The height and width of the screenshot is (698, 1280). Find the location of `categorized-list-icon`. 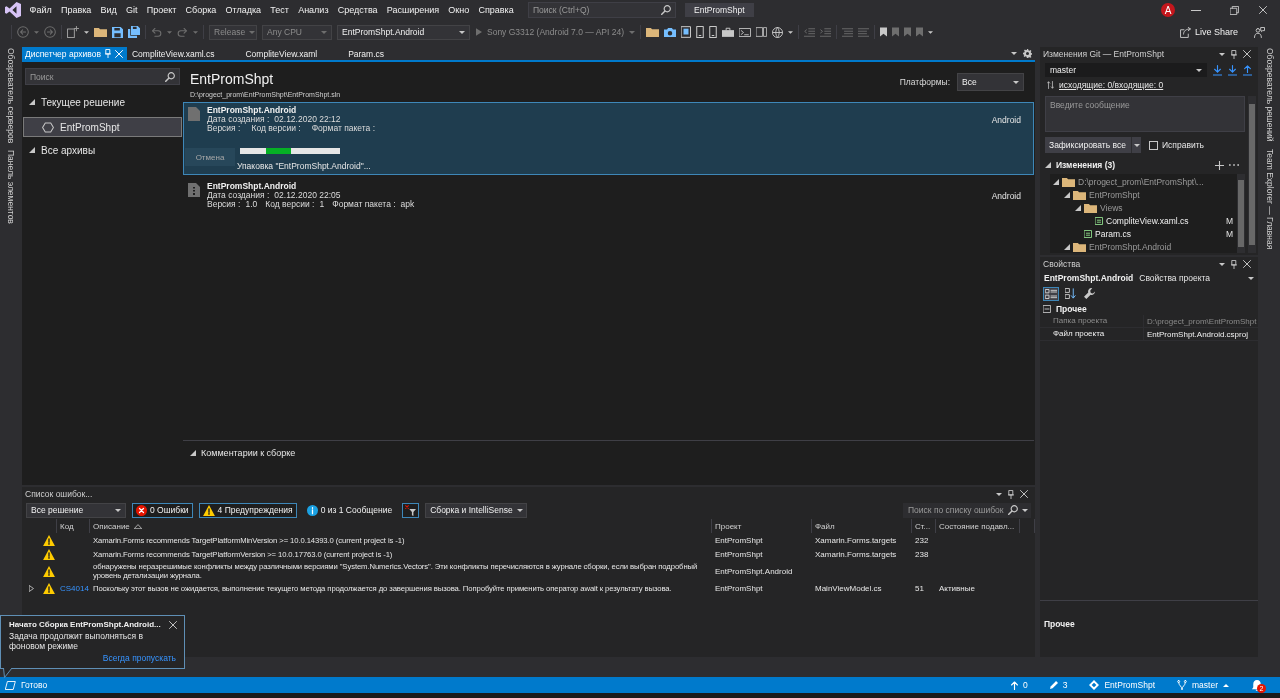

categorized-list-icon is located at coordinates (1051, 293).